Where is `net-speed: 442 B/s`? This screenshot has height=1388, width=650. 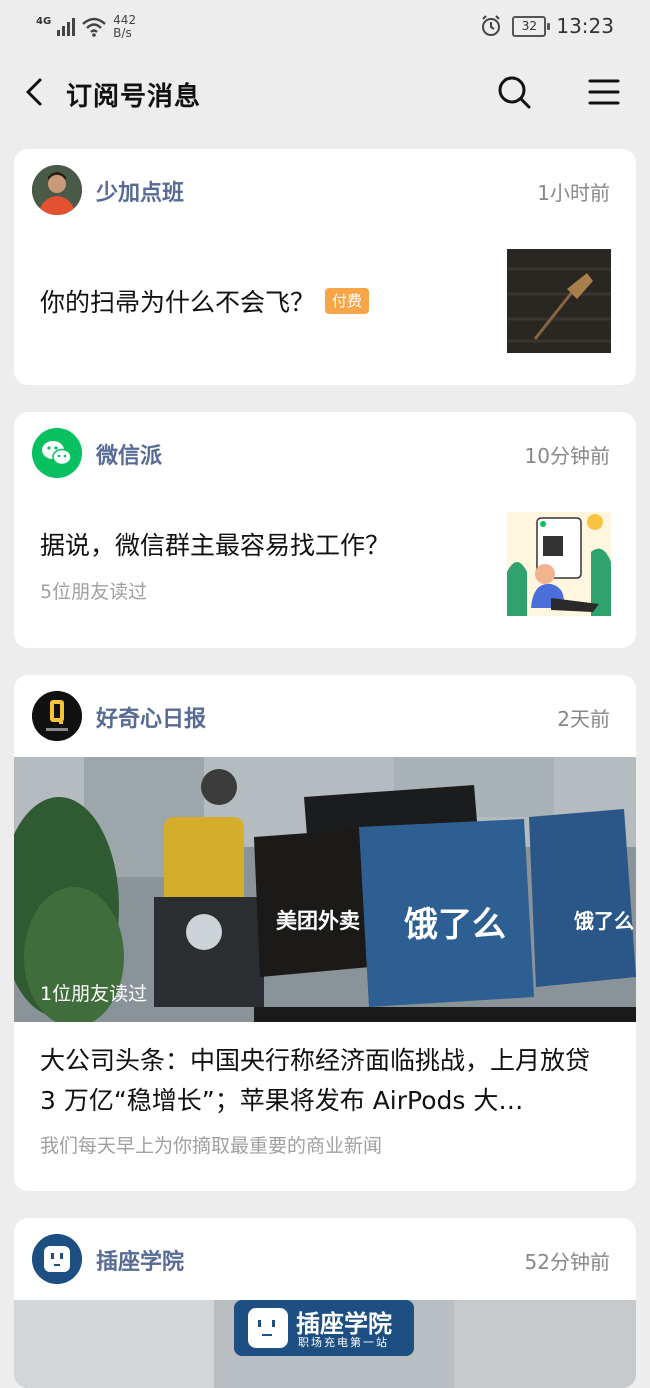 net-speed: 442 B/s is located at coordinates (124, 27).